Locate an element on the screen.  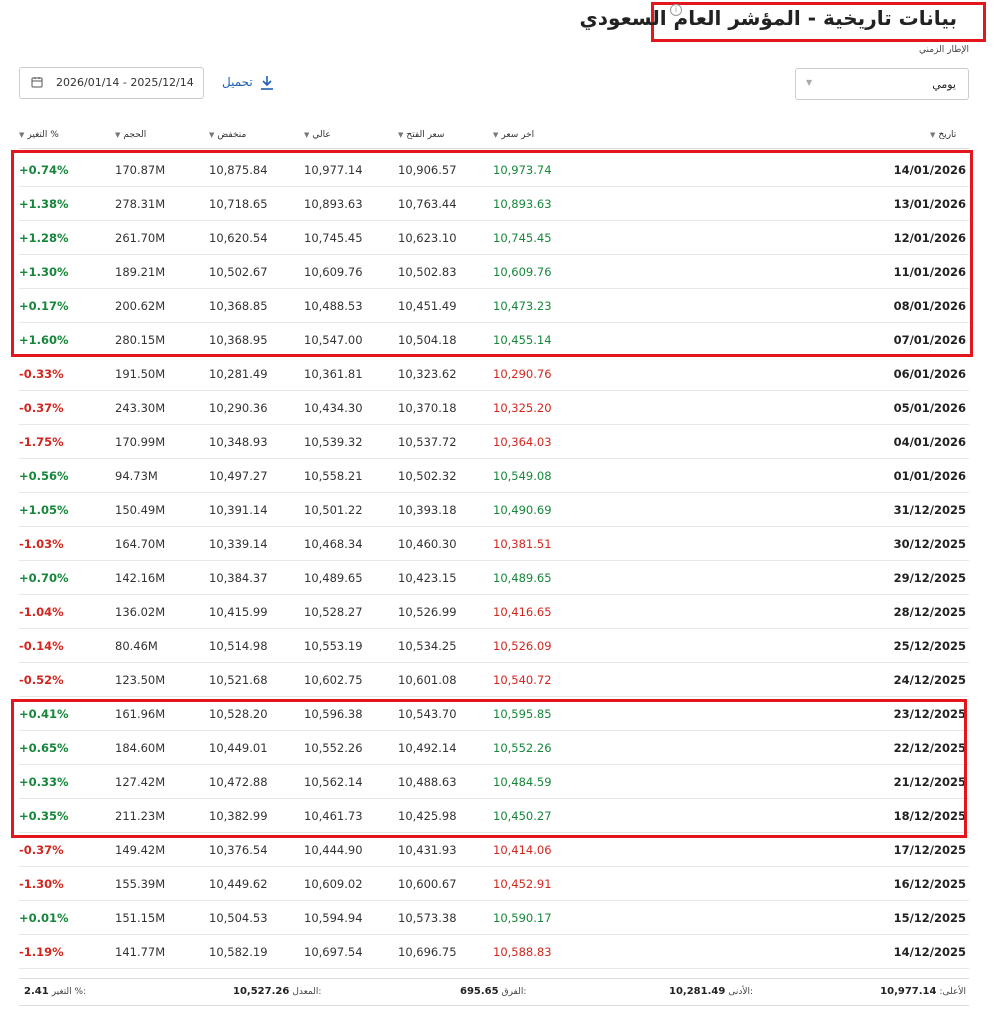
chevron-down-icon: ▼ is located at coordinates (809, 82).